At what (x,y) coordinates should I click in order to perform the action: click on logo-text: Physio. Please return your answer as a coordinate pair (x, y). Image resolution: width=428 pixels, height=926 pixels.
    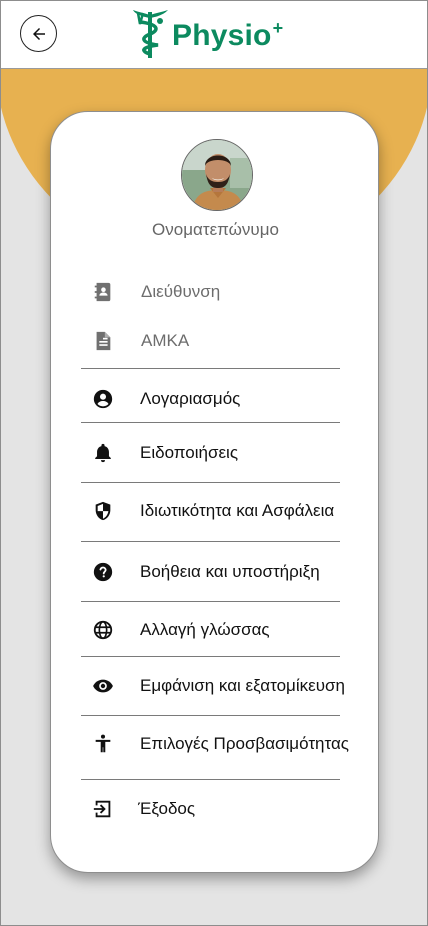
    Looking at the image, I should click on (222, 35).